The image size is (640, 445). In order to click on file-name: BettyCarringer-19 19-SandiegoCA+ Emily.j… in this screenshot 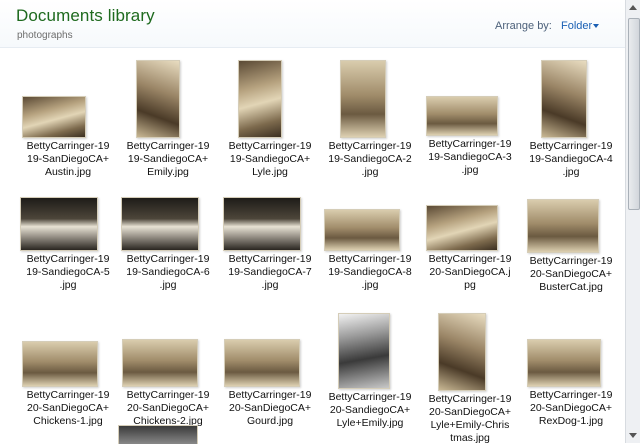, I will do `click(168, 159)`.